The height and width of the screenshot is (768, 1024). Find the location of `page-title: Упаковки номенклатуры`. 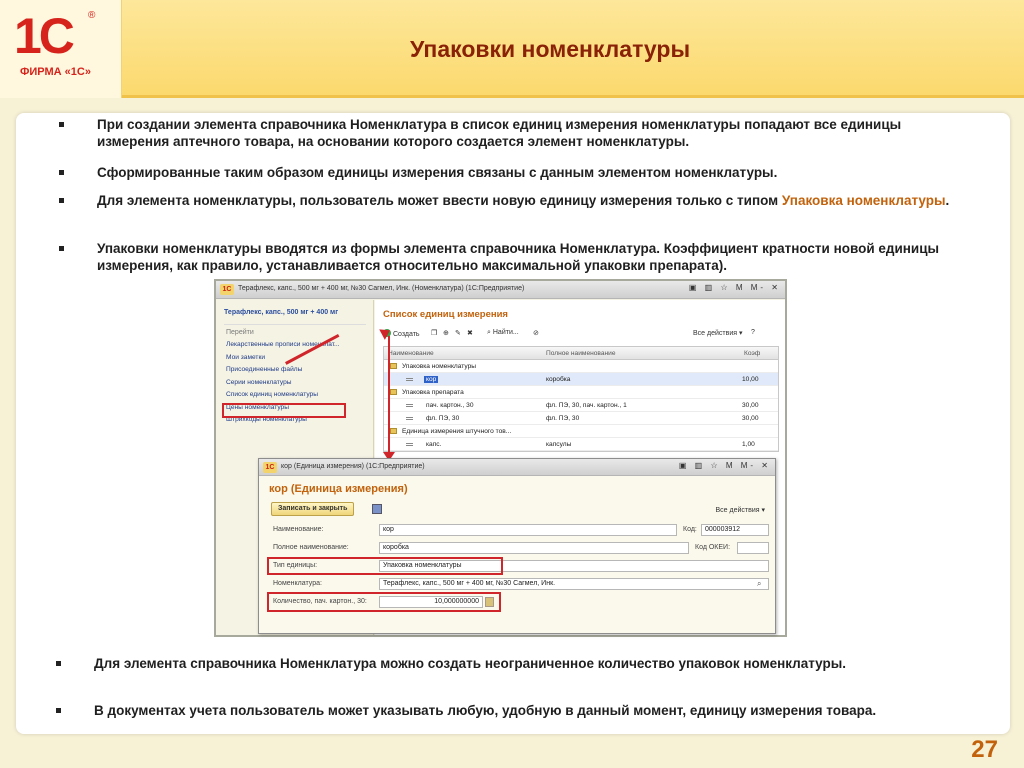

page-title: Упаковки номенклатуры is located at coordinates (550, 49).